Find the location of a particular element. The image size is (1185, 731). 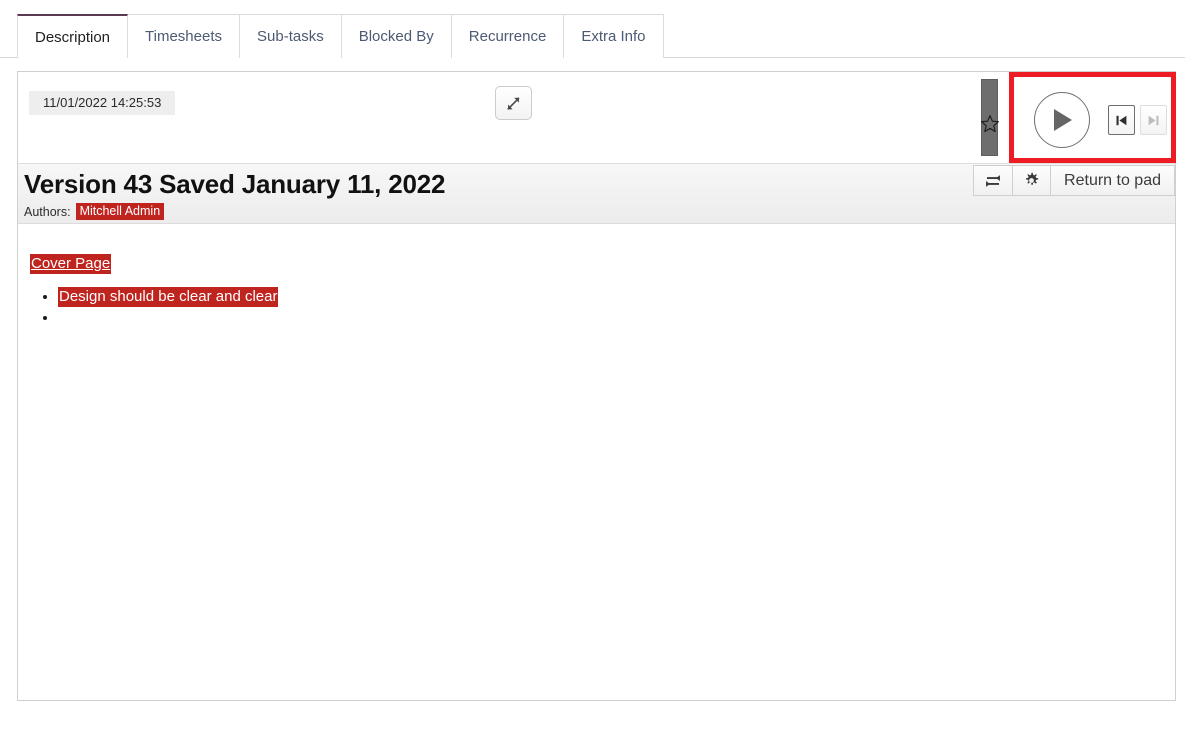

tab-description: Description is located at coordinates (73, 36).